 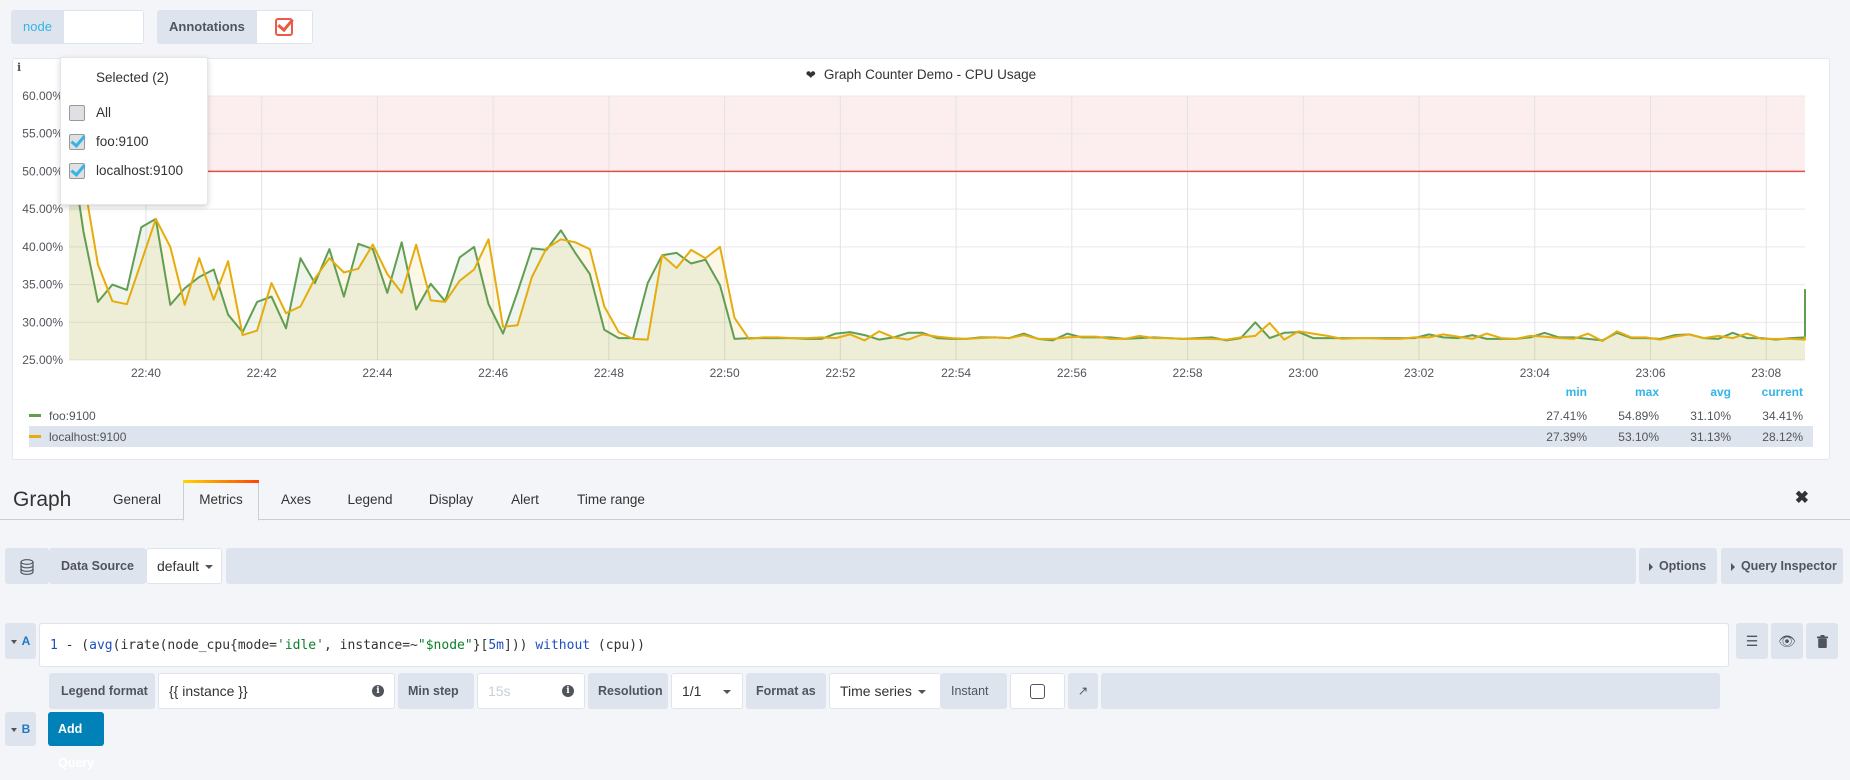 I want to click on expr-token: "$node", so click(x=445, y=645).